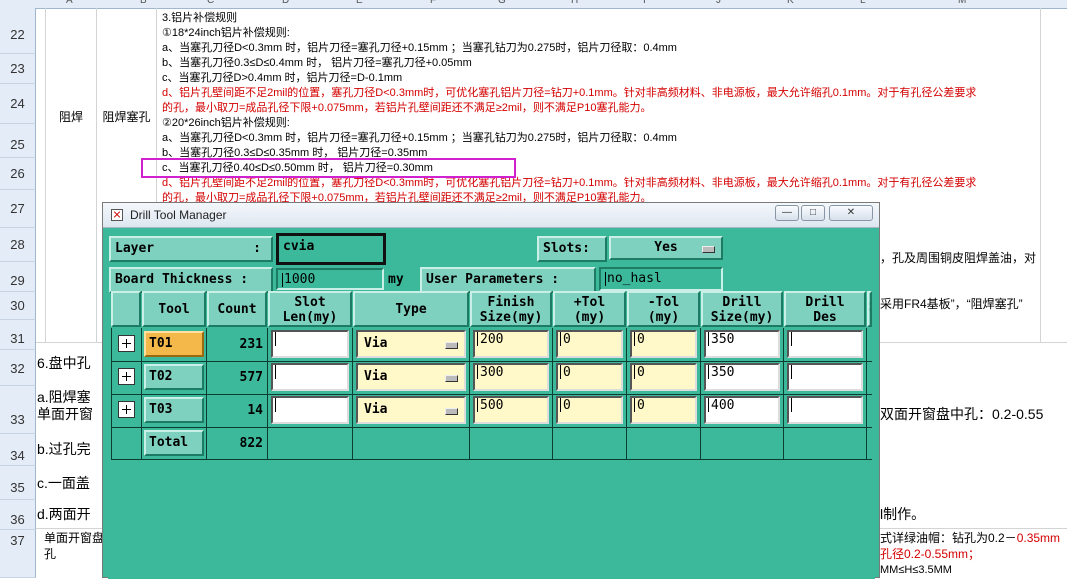  What do you see at coordinates (64, 449) in the screenshot?
I see `cell-text: b.过孔完` at bounding box center [64, 449].